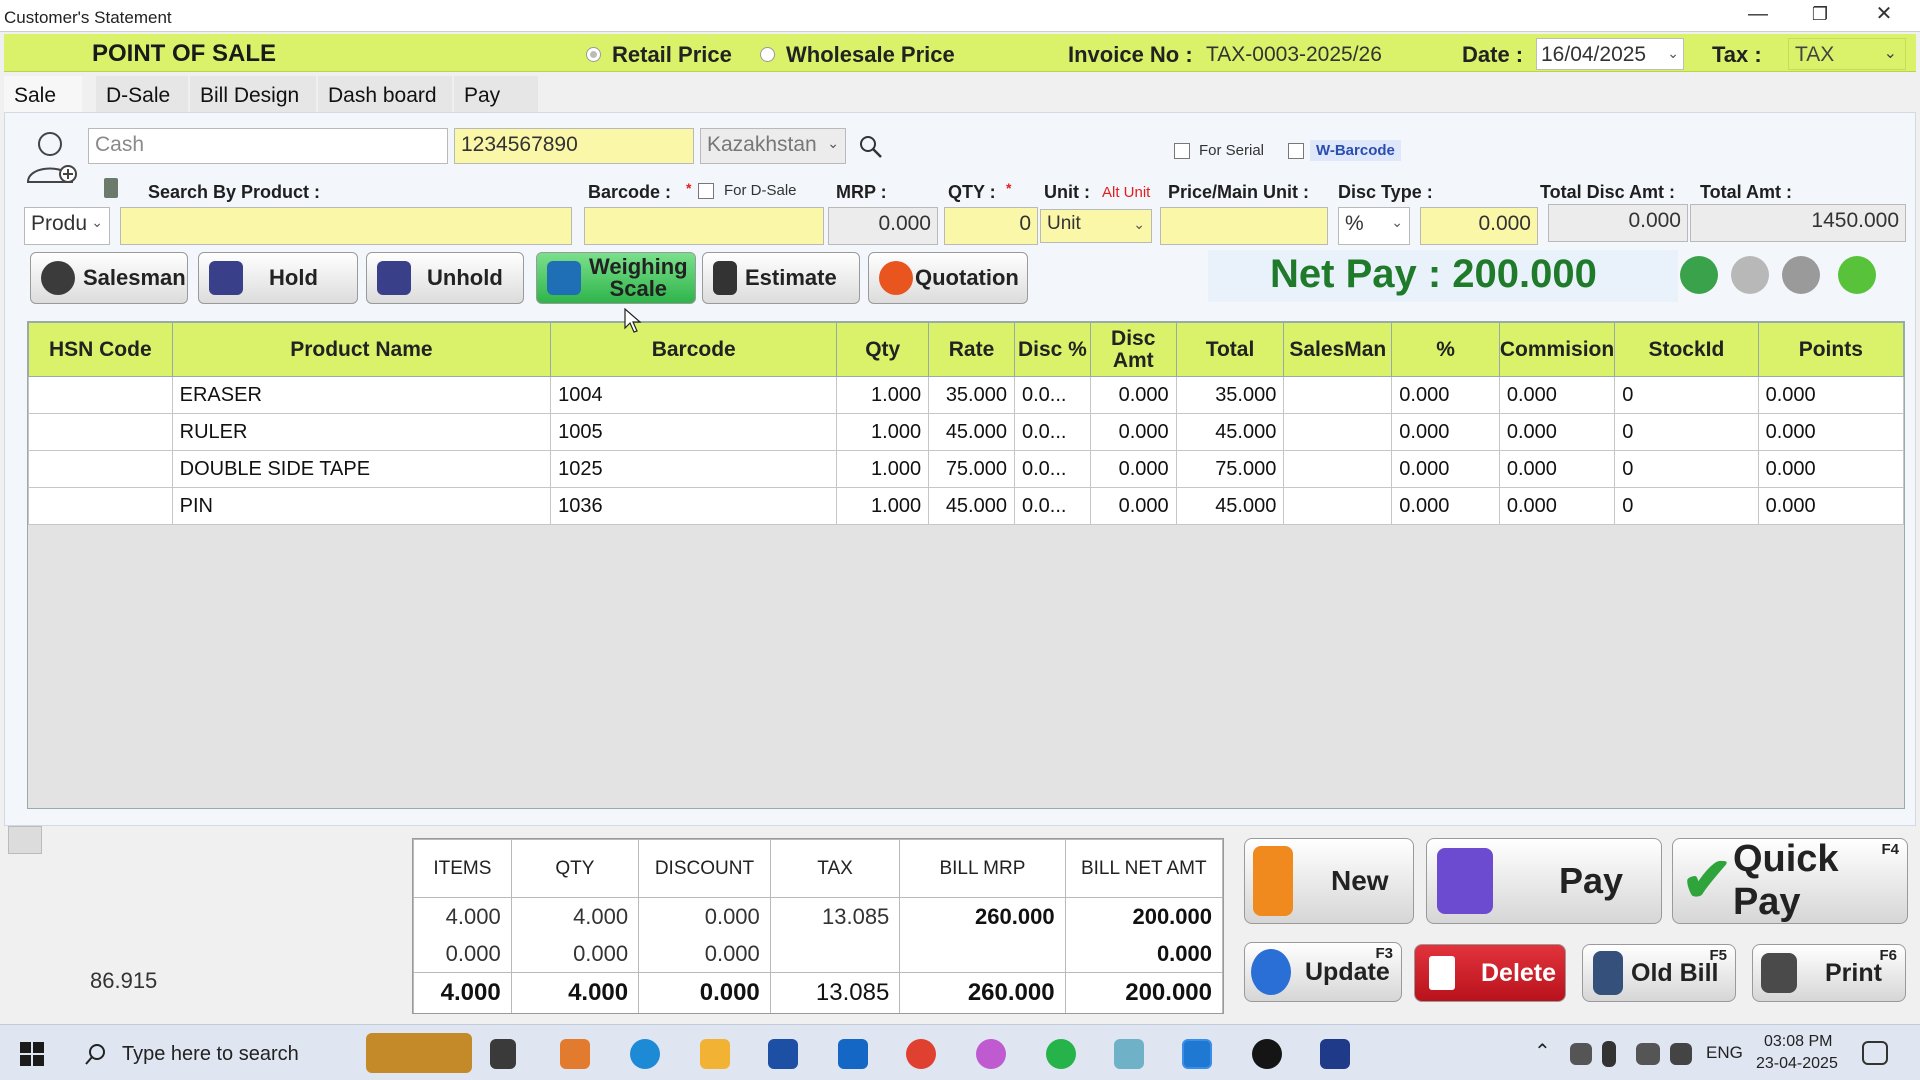 This screenshot has height=1080, width=1920. Describe the element at coordinates (871, 147) in the screenshot. I see `search-icon` at that location.